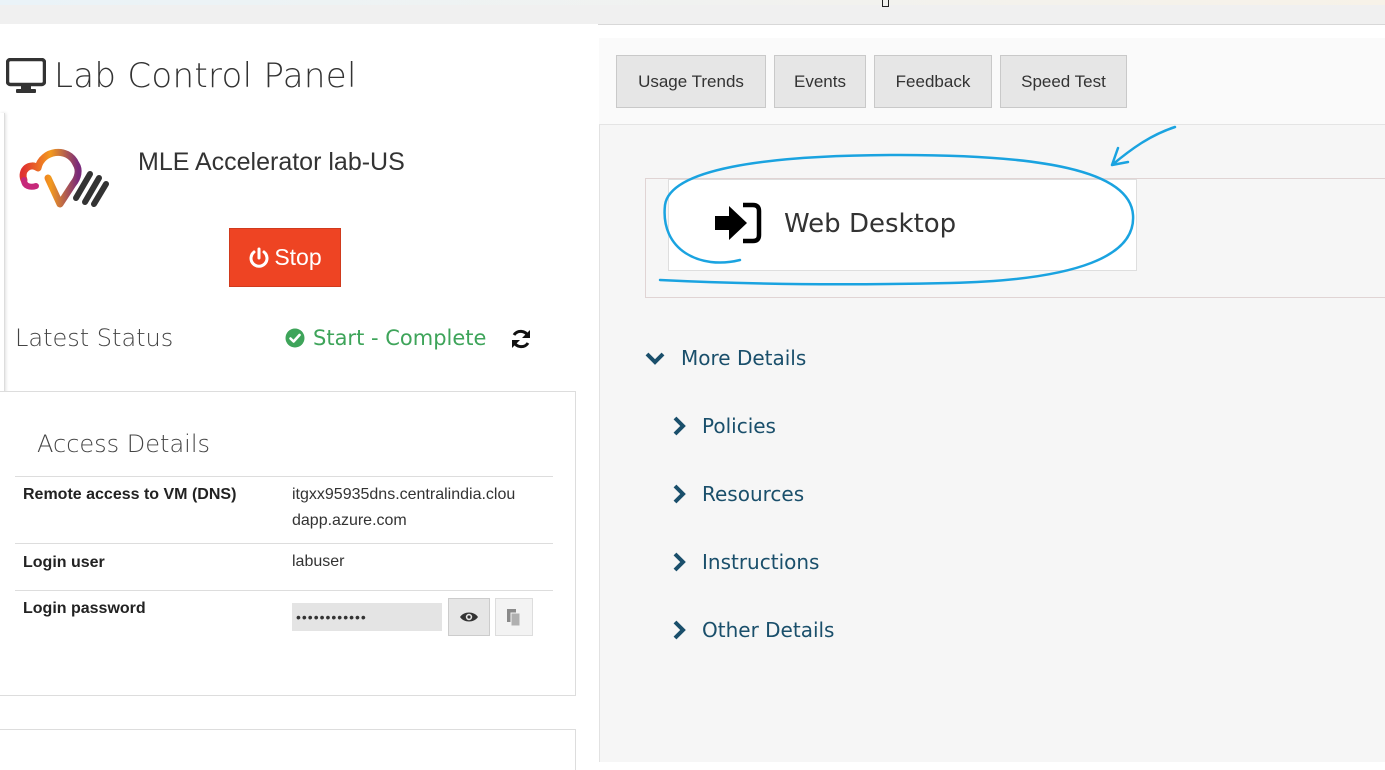 The image size is (1385, 770). Describe the element at coordinates (271, 162) in the screenshot. I see `lab-name: MLE Accelerator lab-US` at that location.